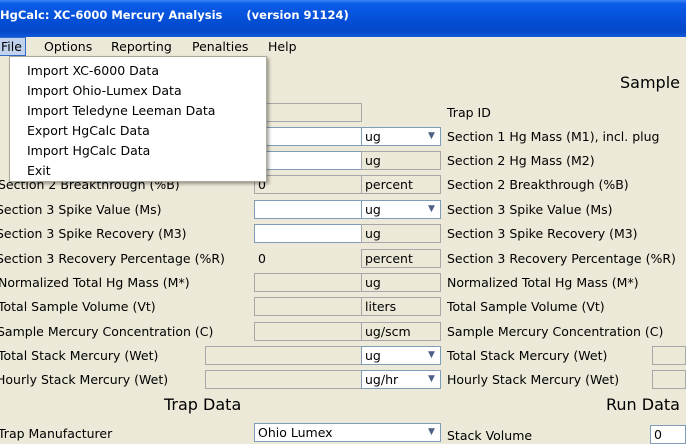  What do you see at coordinates (283, 379) in the screenshot?
I see `hourly-stack-mercury-field` at bounding box center [283, 379].